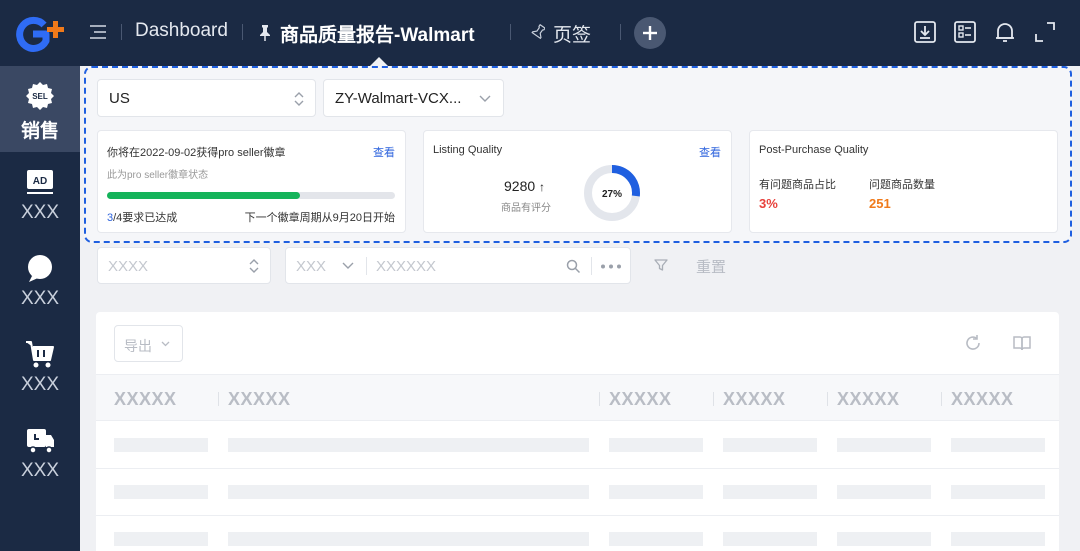 This screenshot has width=1080, height=551. I want to click on country-select-value: US, so click(119, 98).